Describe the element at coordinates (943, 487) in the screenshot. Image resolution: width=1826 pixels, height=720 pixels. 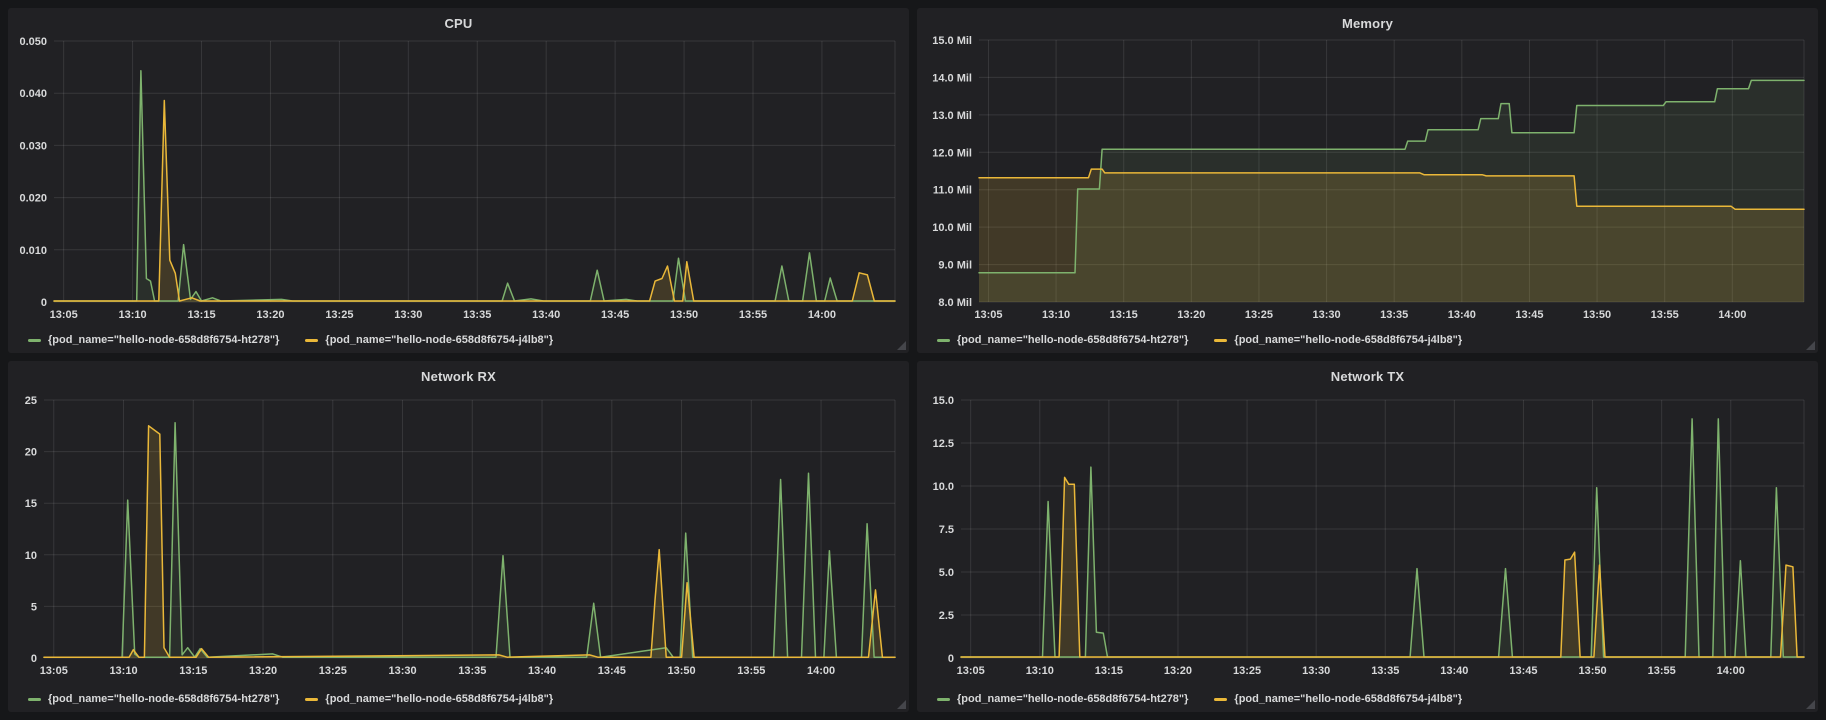
I see `svg-text: 10.0` at that location.